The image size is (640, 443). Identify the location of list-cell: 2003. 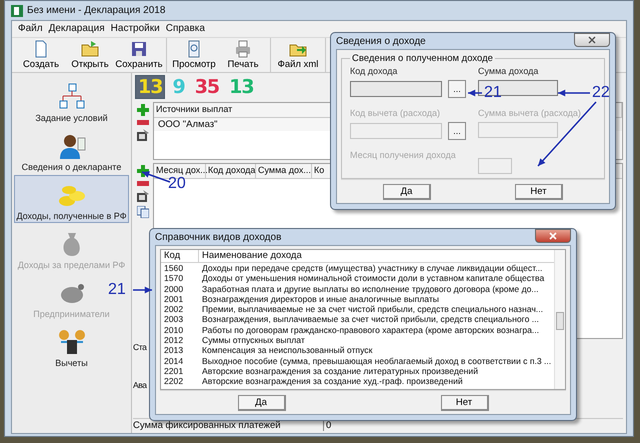
(180, 319).